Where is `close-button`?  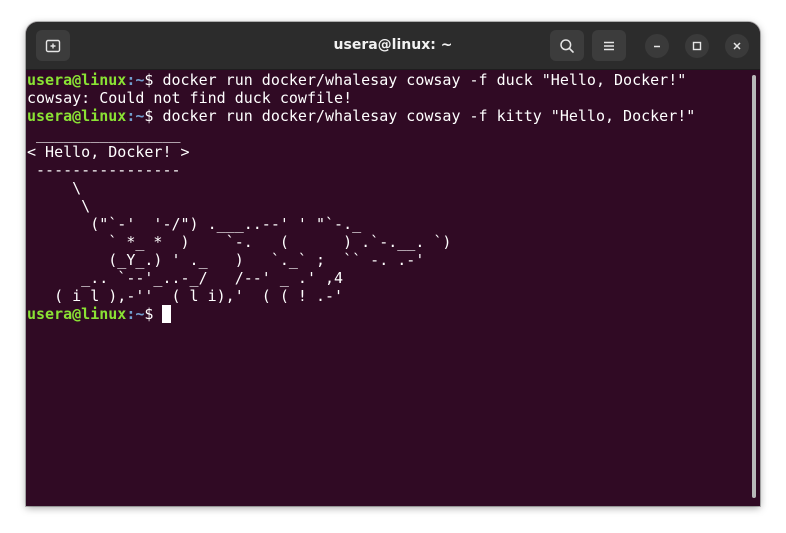
close-button is located at coordinates (737, 46).